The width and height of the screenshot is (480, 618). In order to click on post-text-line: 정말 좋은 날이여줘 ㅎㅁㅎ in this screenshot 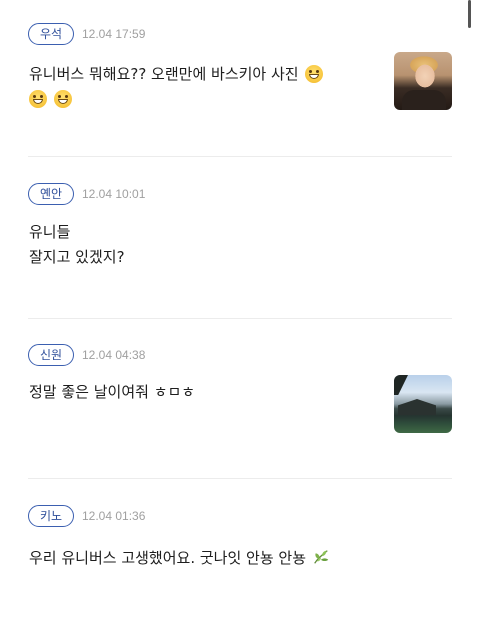, I will do `click(112, 392)`.